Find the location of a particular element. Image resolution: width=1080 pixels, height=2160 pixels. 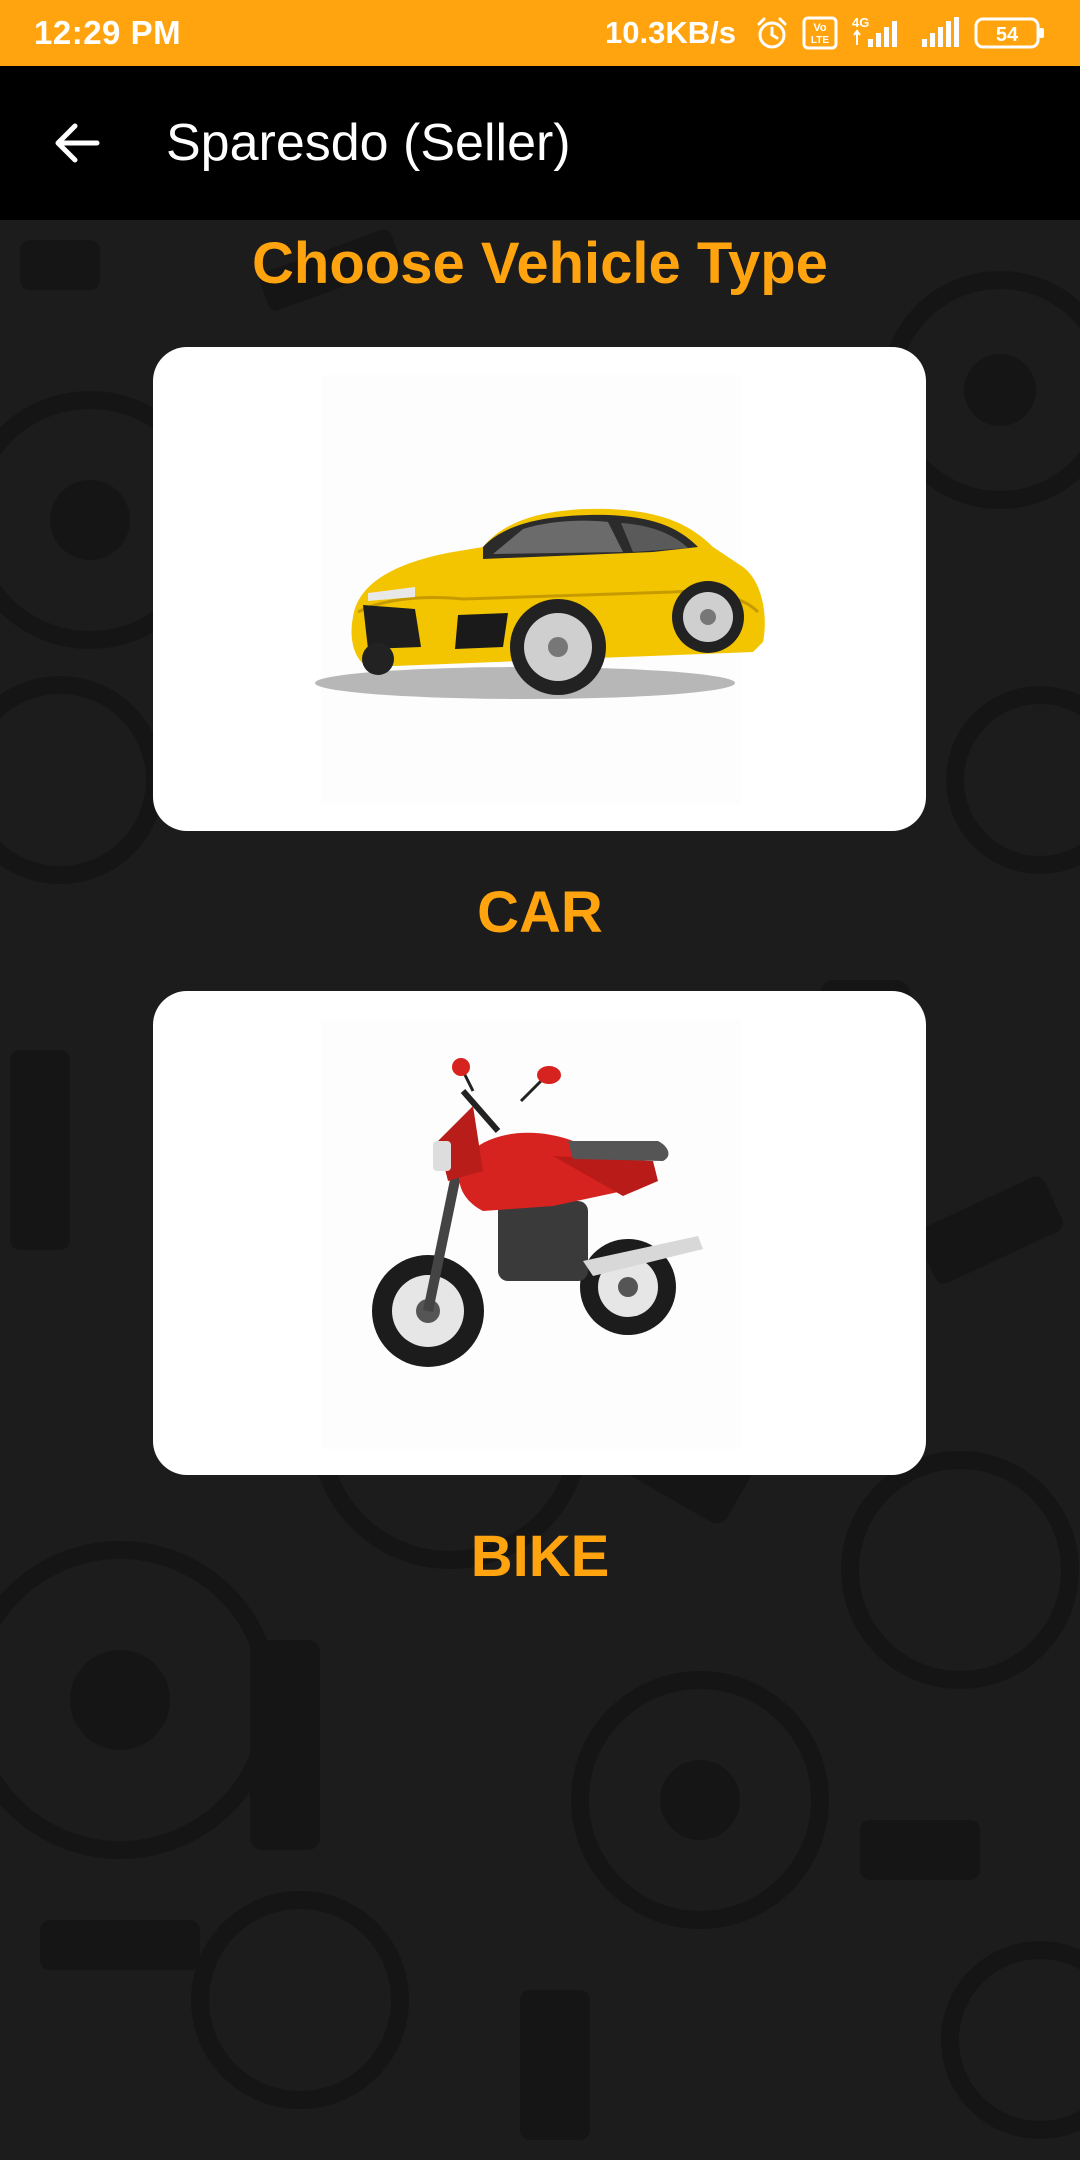

status-icons: 10.3KB/s Vo LTE 4G 54 is located at coordinates (825, 33).